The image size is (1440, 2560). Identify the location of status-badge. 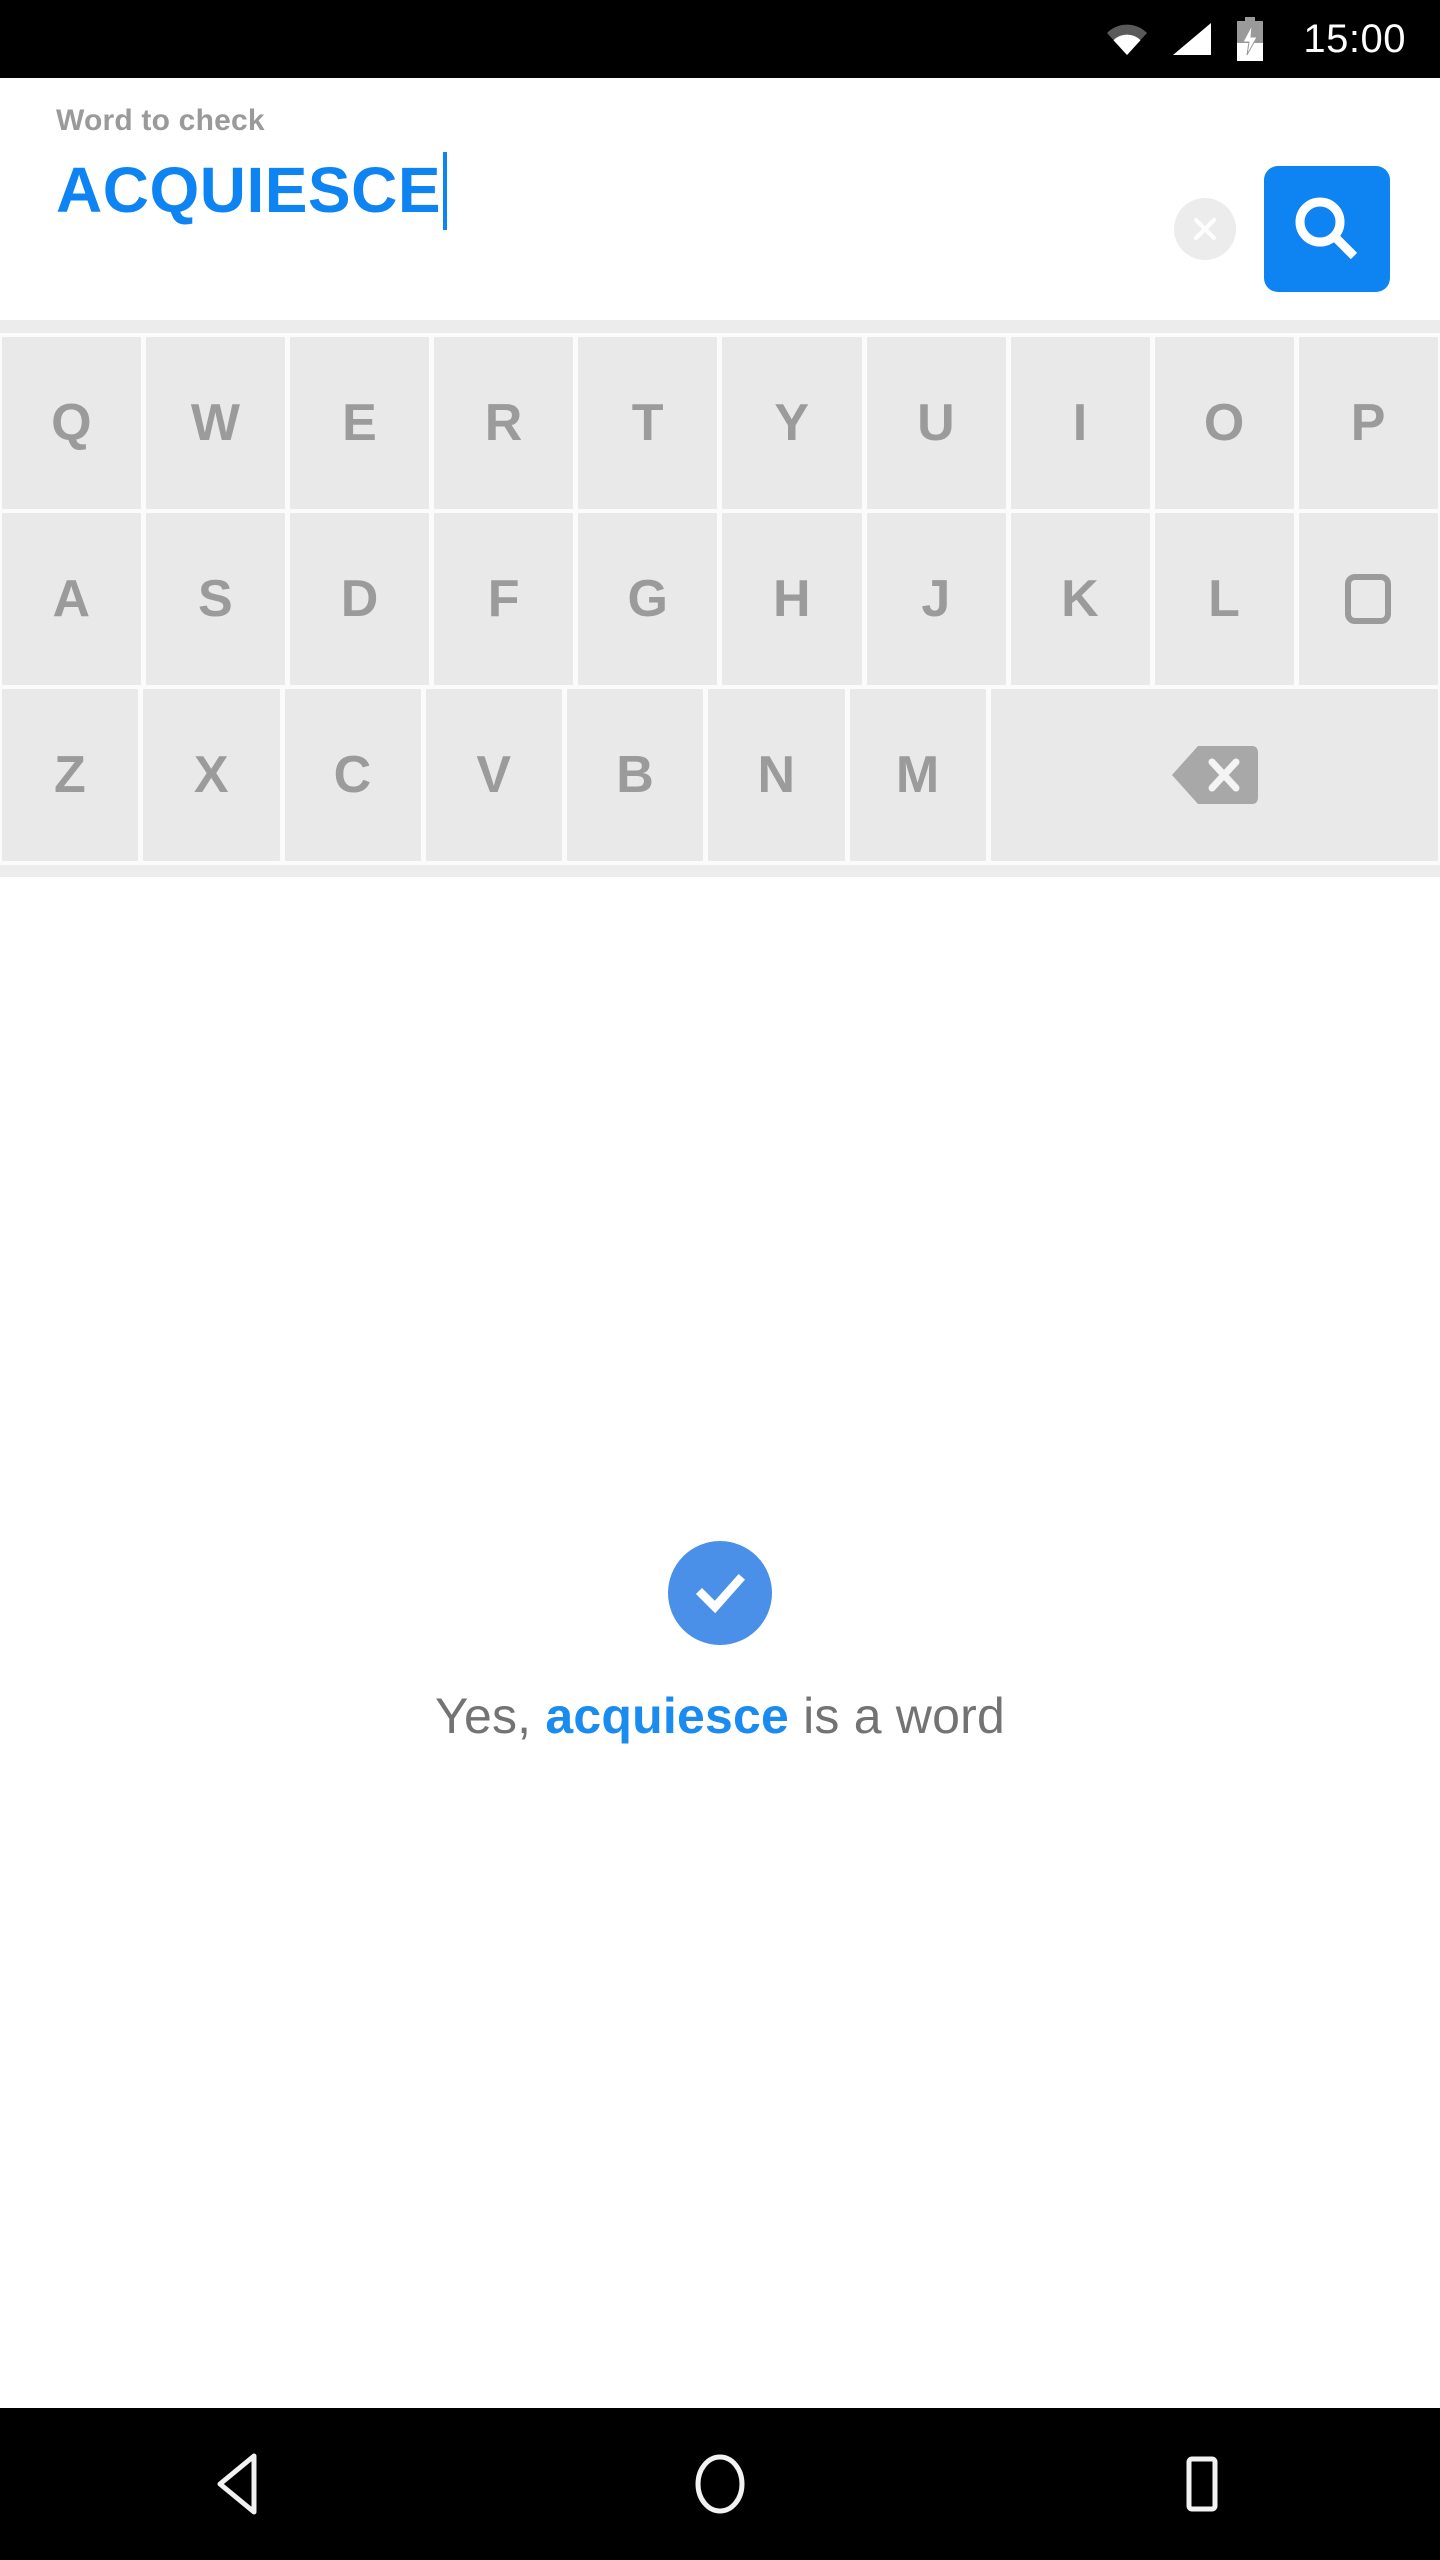
(720, 1592).